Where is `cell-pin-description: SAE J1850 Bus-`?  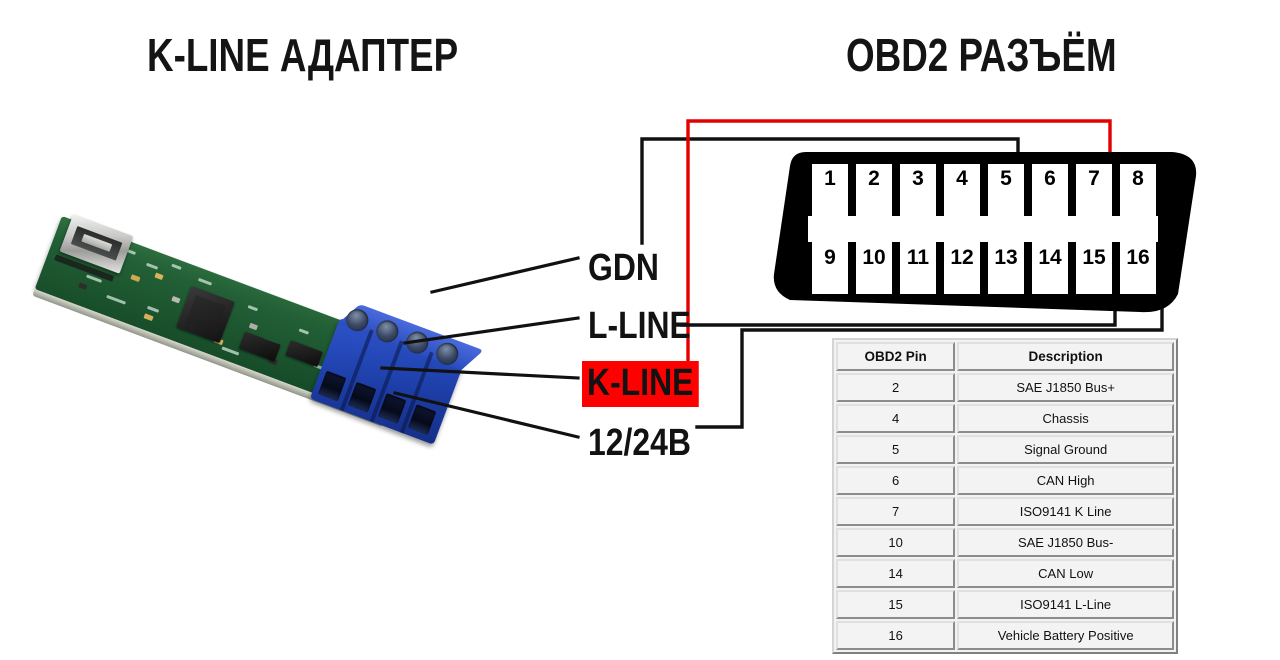
cell-pin-description: SAE J1850 Bus- is located at coordinates (1065, 542).